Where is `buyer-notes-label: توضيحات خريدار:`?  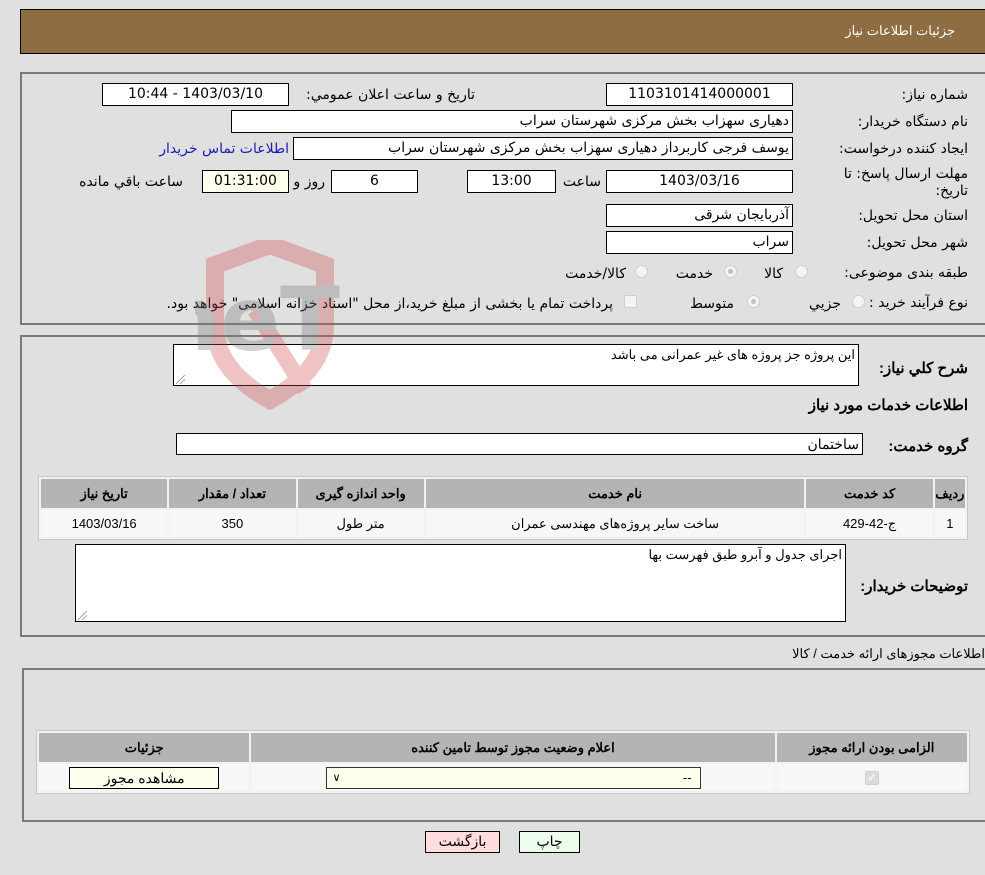 buyer-notes-label: توضيحات خريدار: is located at coordinates (914, 586).